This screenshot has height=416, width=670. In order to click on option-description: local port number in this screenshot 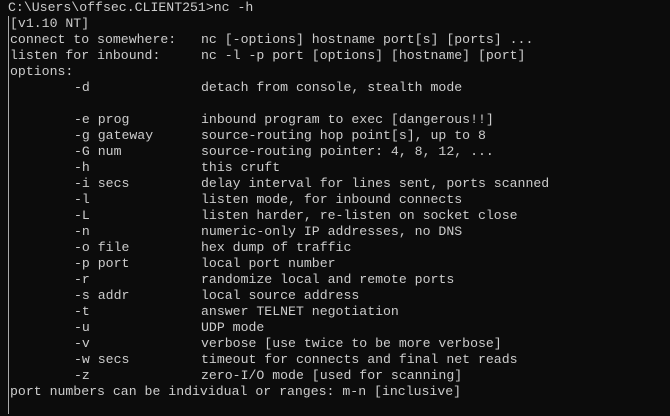, I will do `click(268, 263)`.